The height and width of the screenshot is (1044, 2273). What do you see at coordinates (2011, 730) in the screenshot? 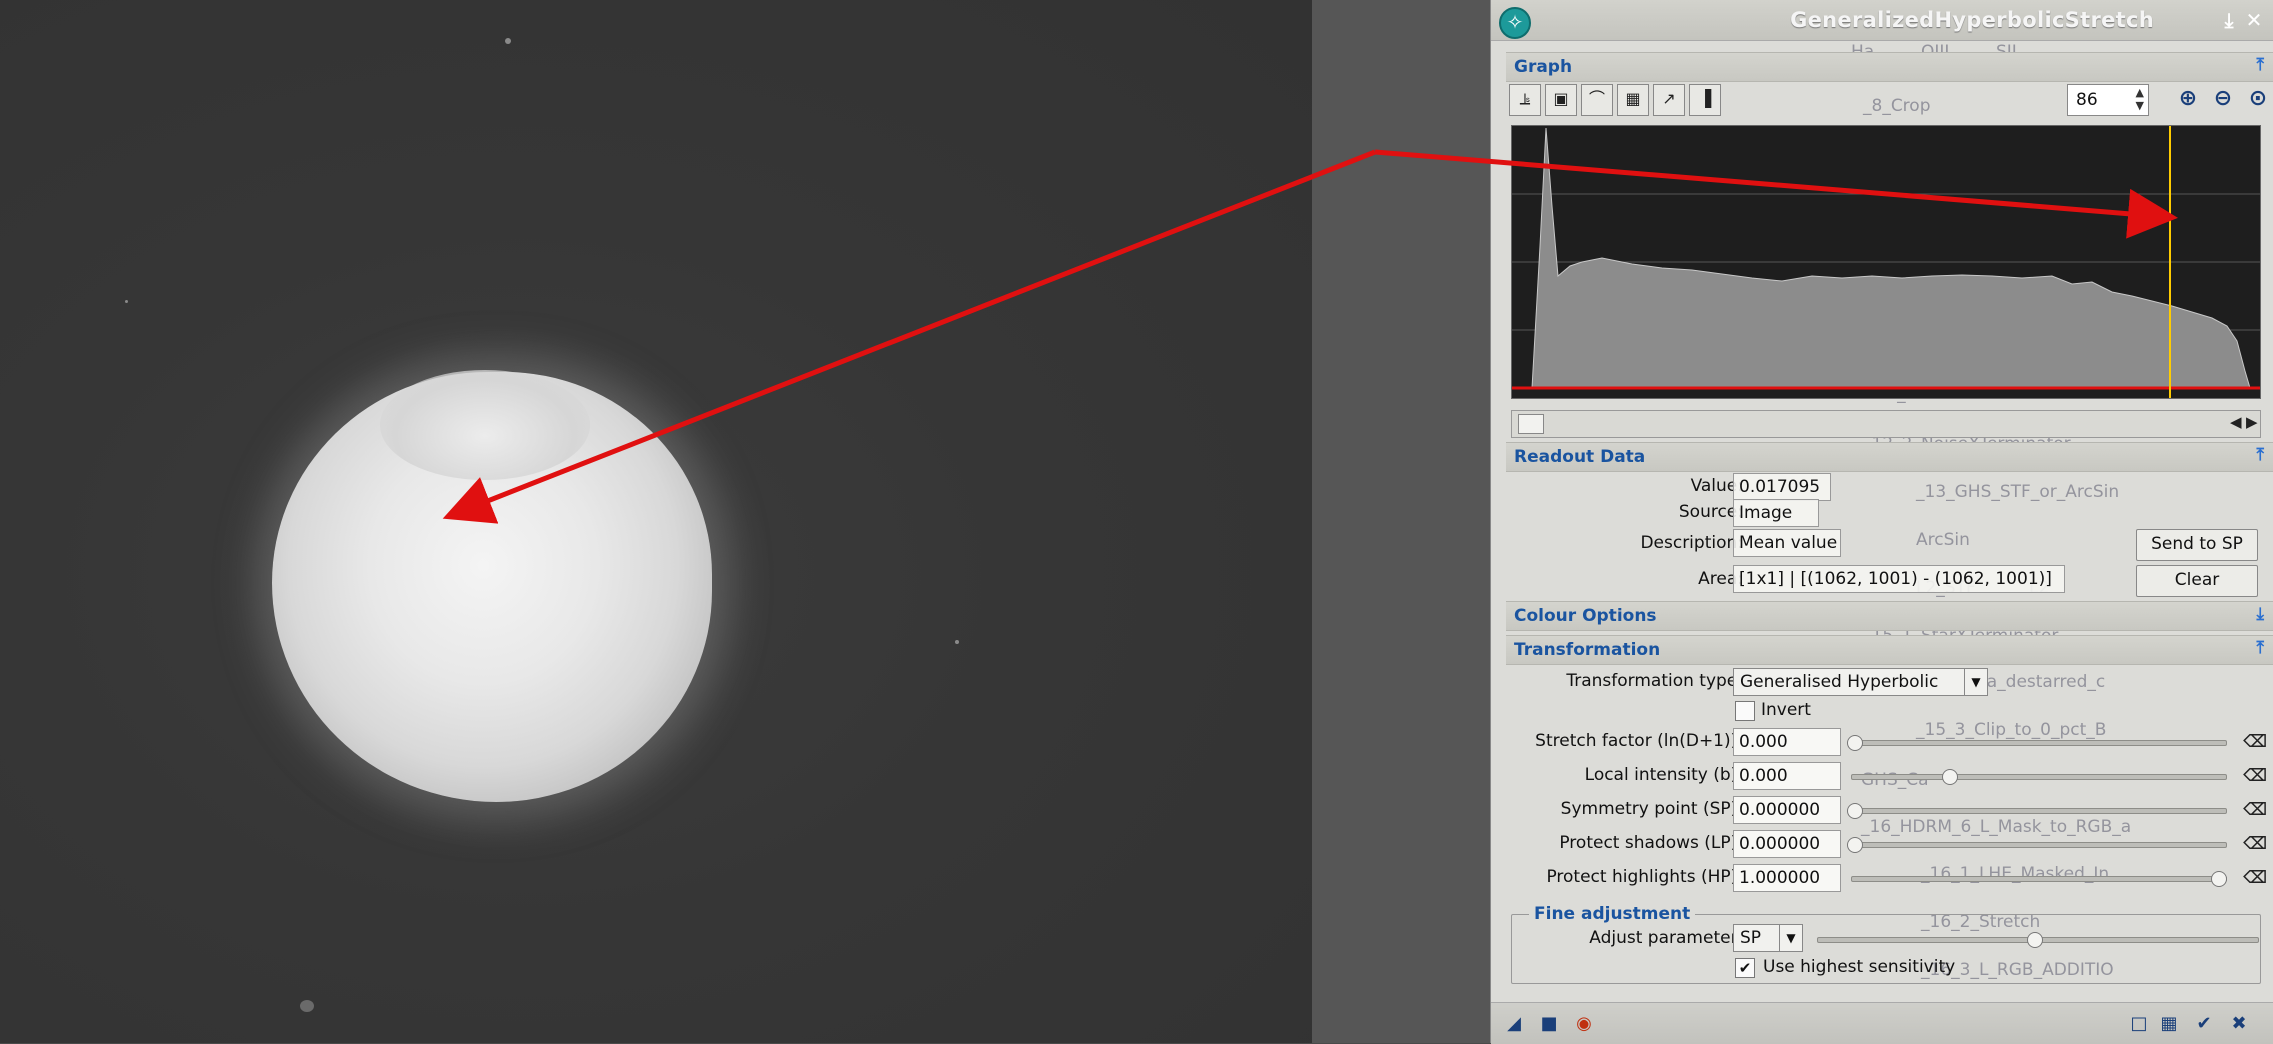
I see `desktop-icon: _15_3_Clip_to_0_pct_B` at bounding box center [2011, 730].